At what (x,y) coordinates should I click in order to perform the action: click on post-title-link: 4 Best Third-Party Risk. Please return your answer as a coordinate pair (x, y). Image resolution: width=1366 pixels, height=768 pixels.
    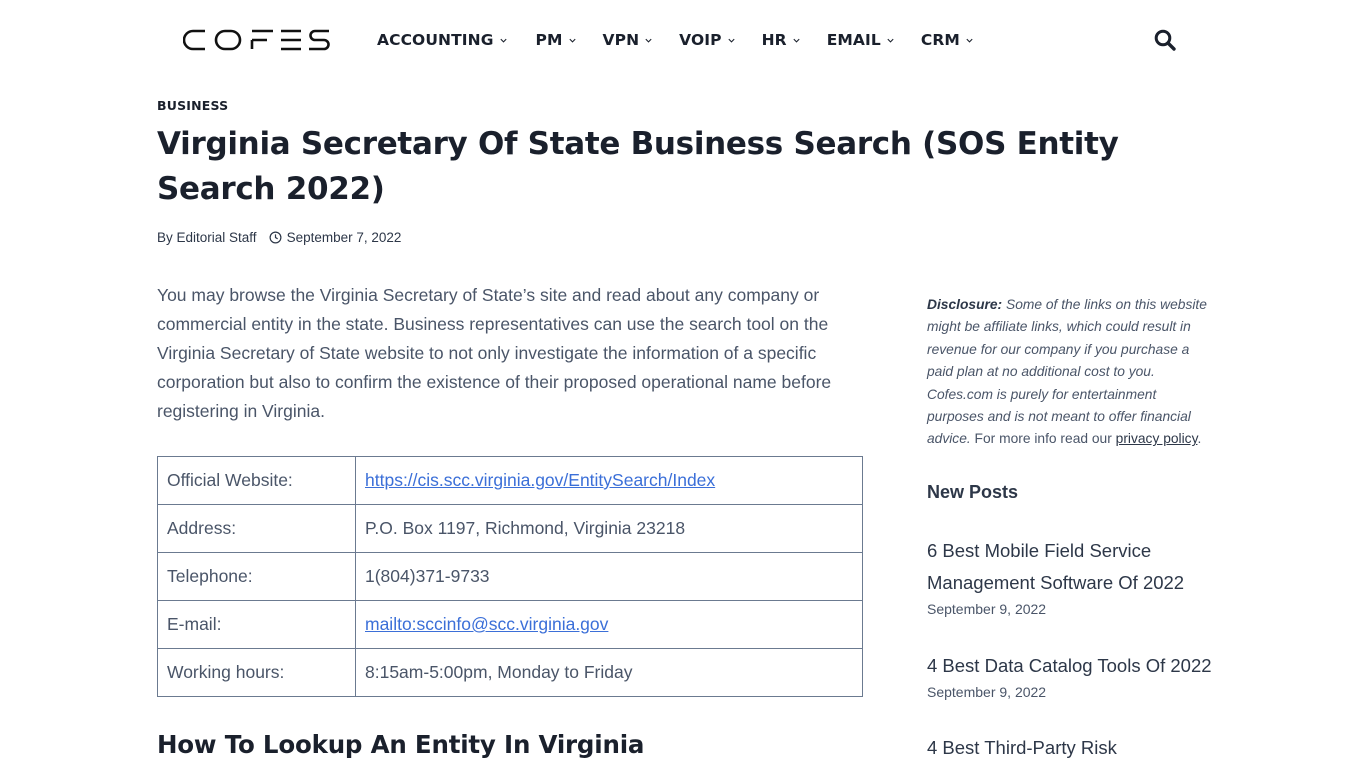
    Looking at the image, I should click on (1069, 748).